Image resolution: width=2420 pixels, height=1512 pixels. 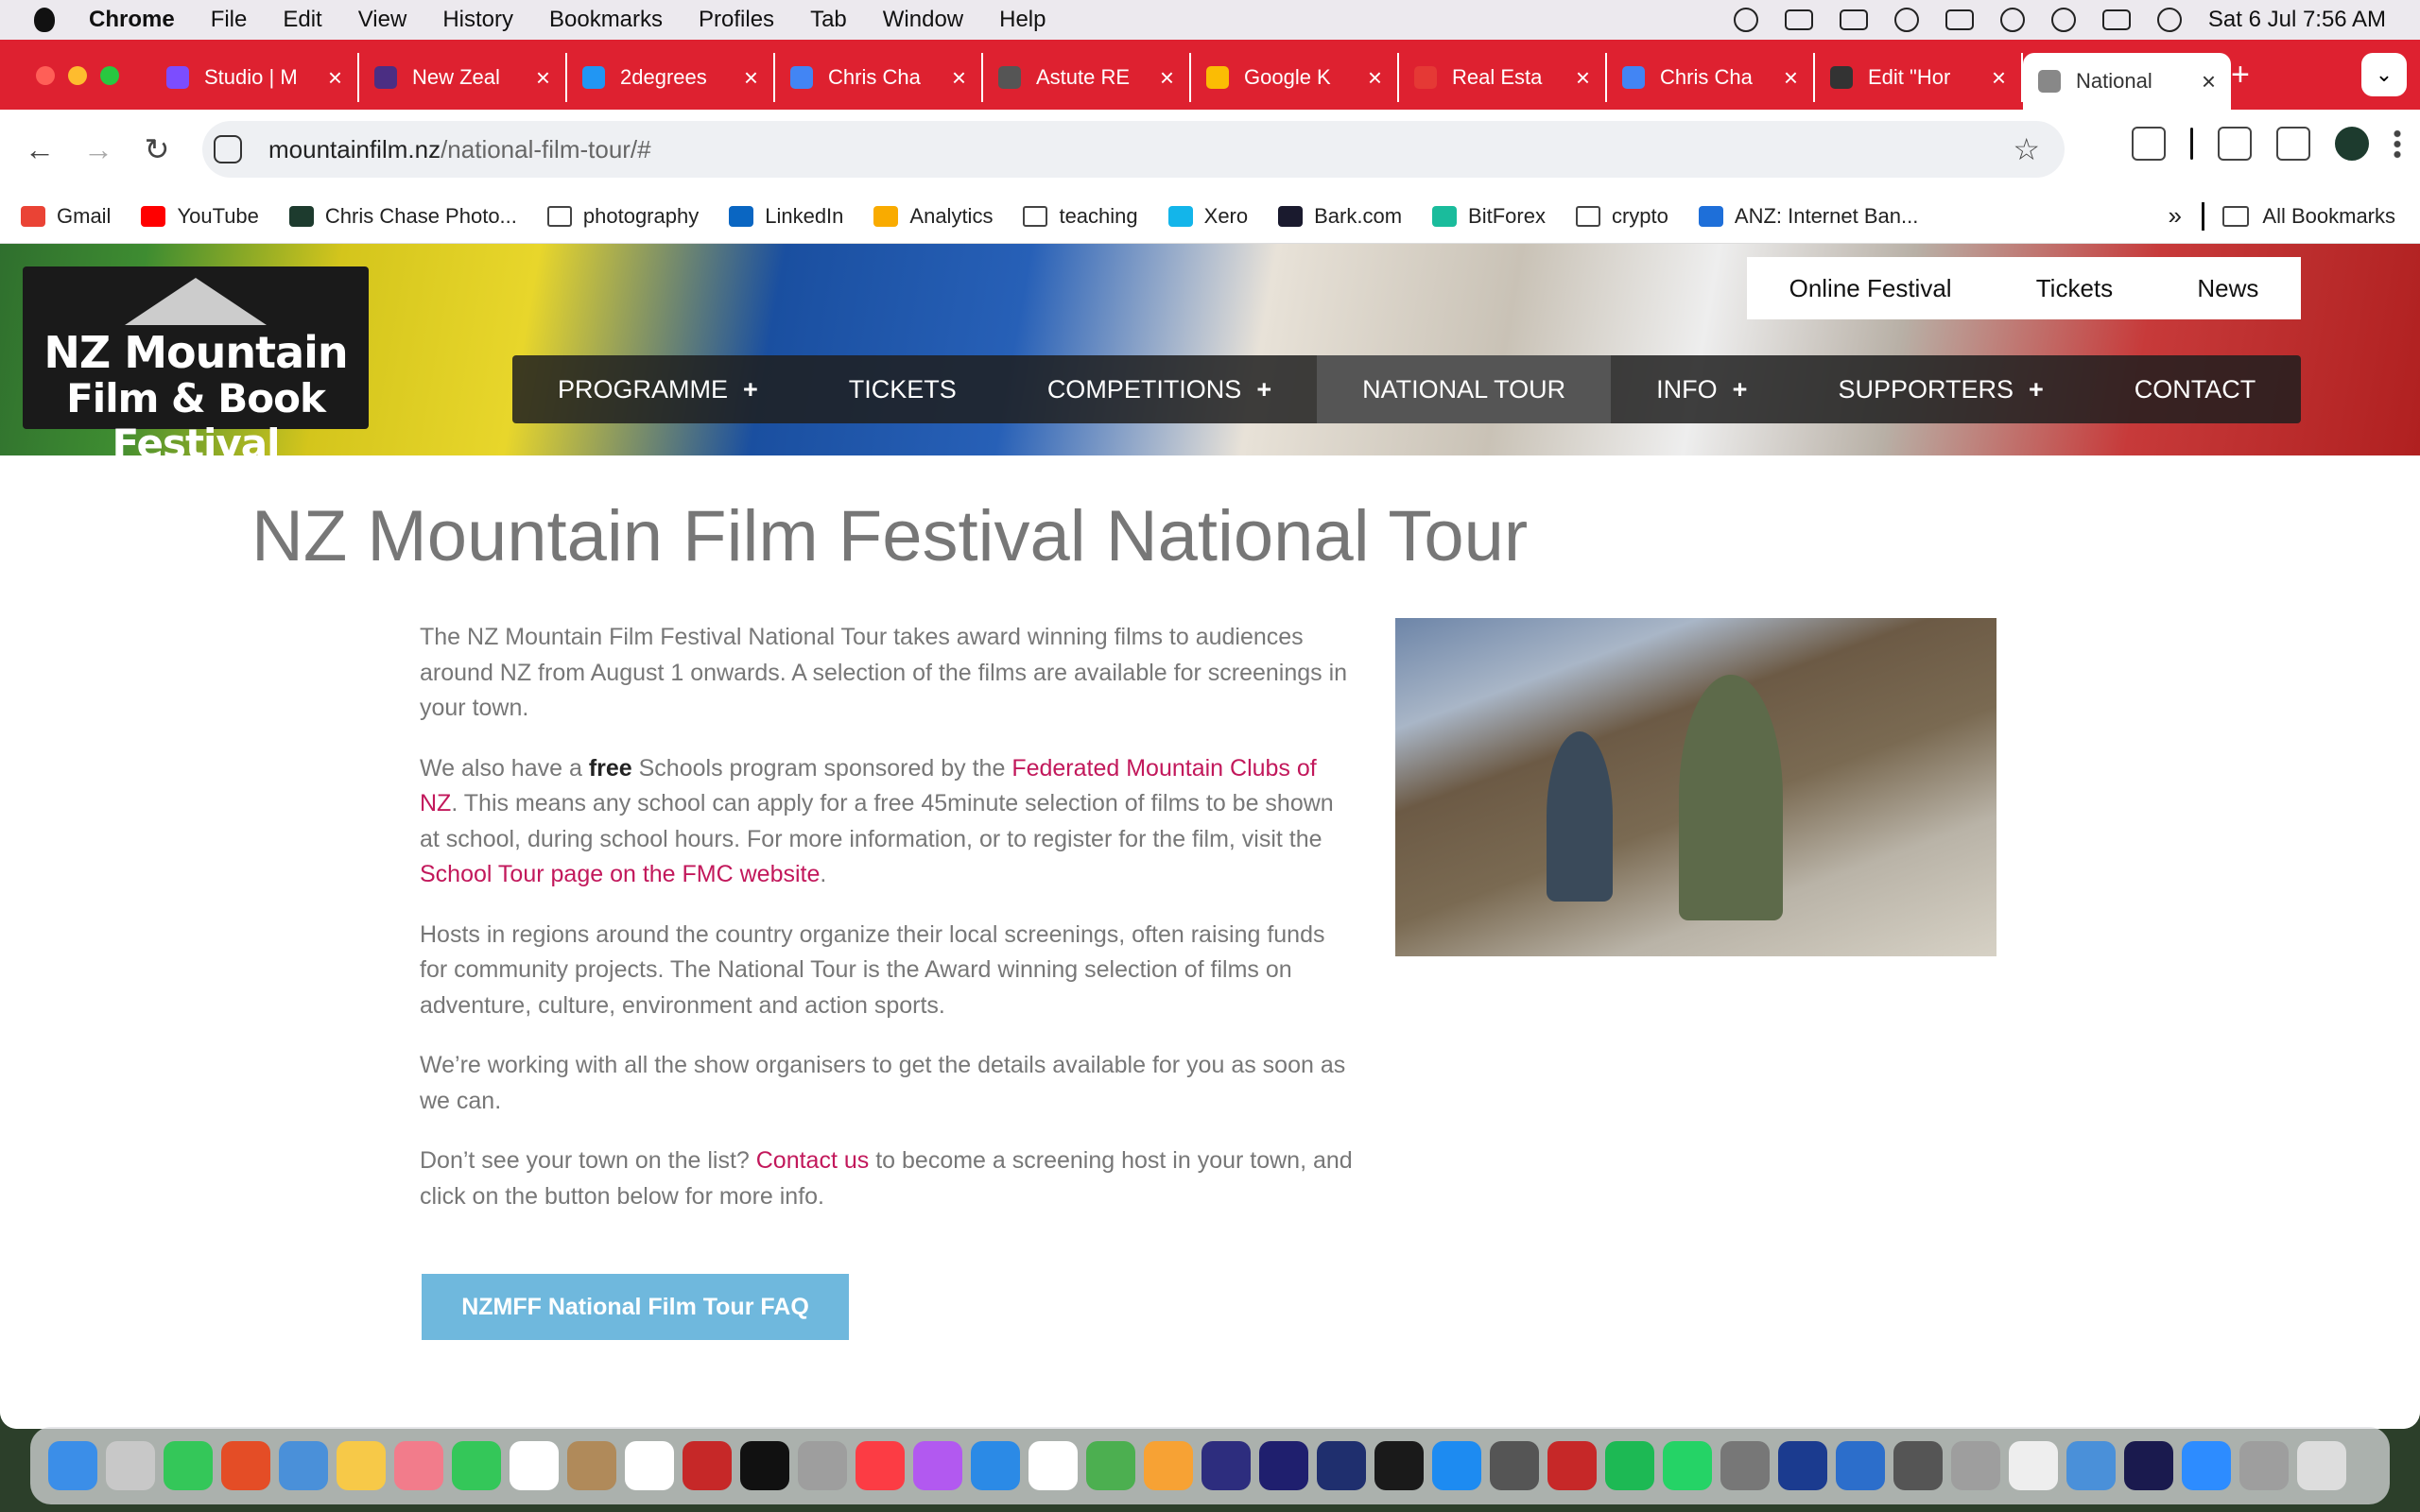 What do you see at coordinates (736, 20) in the screenshot?
I see `menu-profiles: Profiles` at bounding box center [736, 20].